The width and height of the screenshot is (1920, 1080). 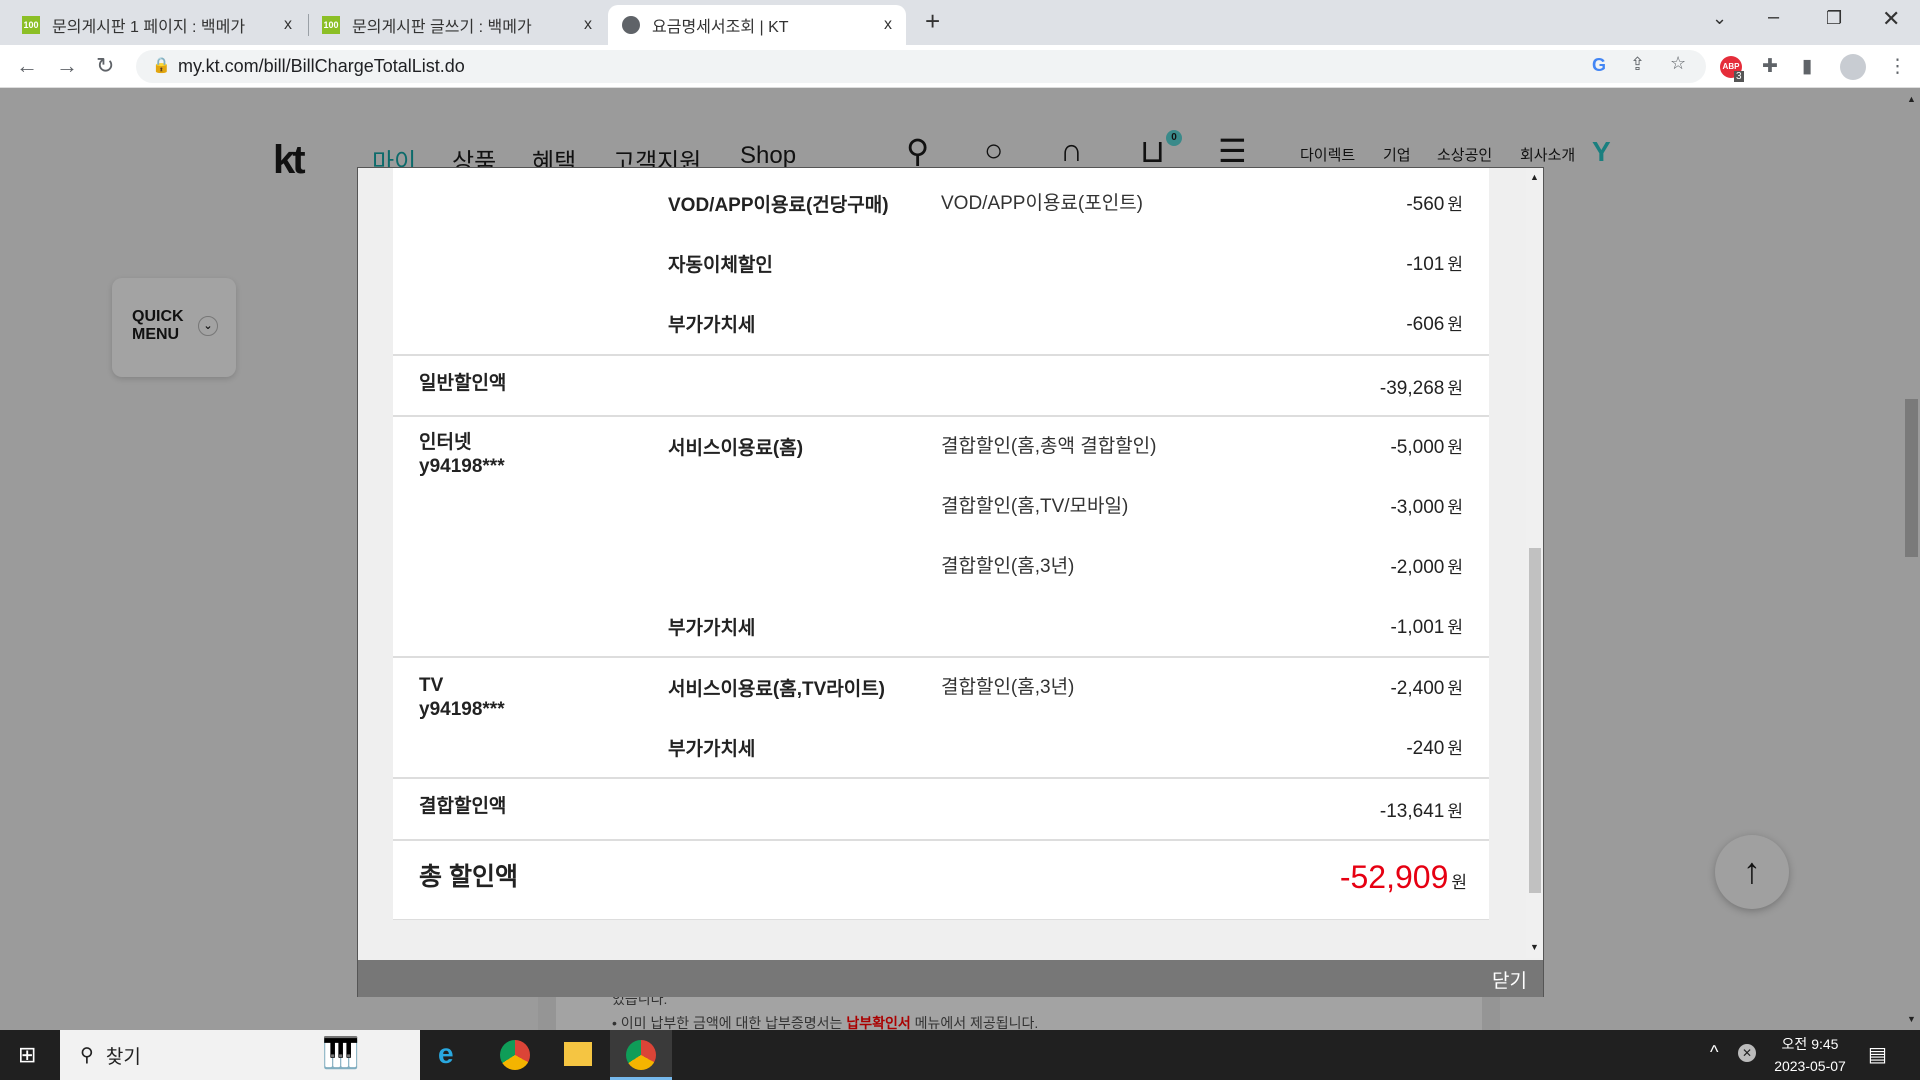 I want to click on side-panel-icon: ▮, so click(x=1807, y=66).